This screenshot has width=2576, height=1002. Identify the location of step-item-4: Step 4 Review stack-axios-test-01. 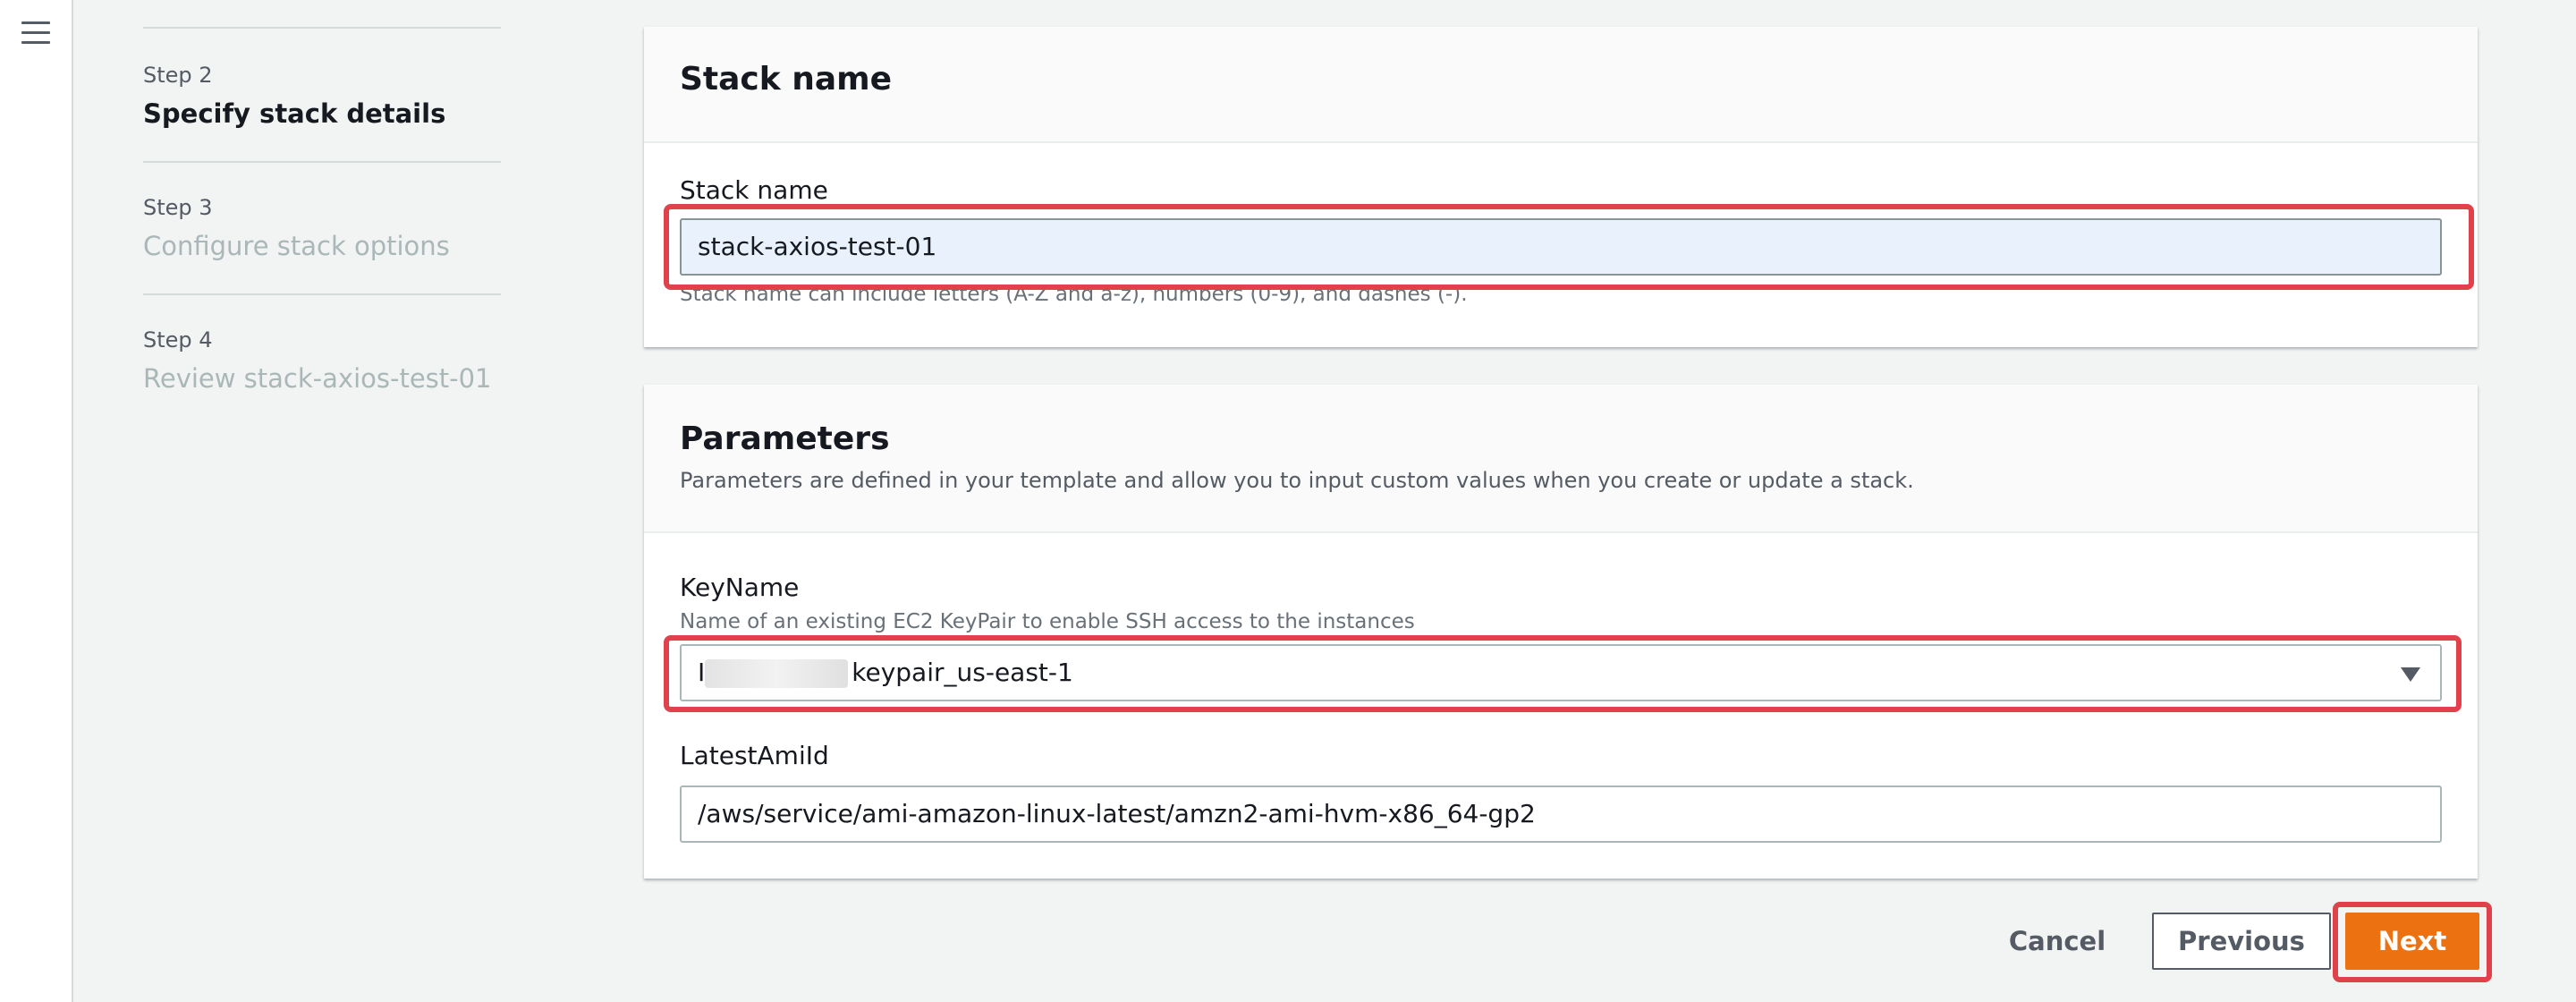
(322, 361).